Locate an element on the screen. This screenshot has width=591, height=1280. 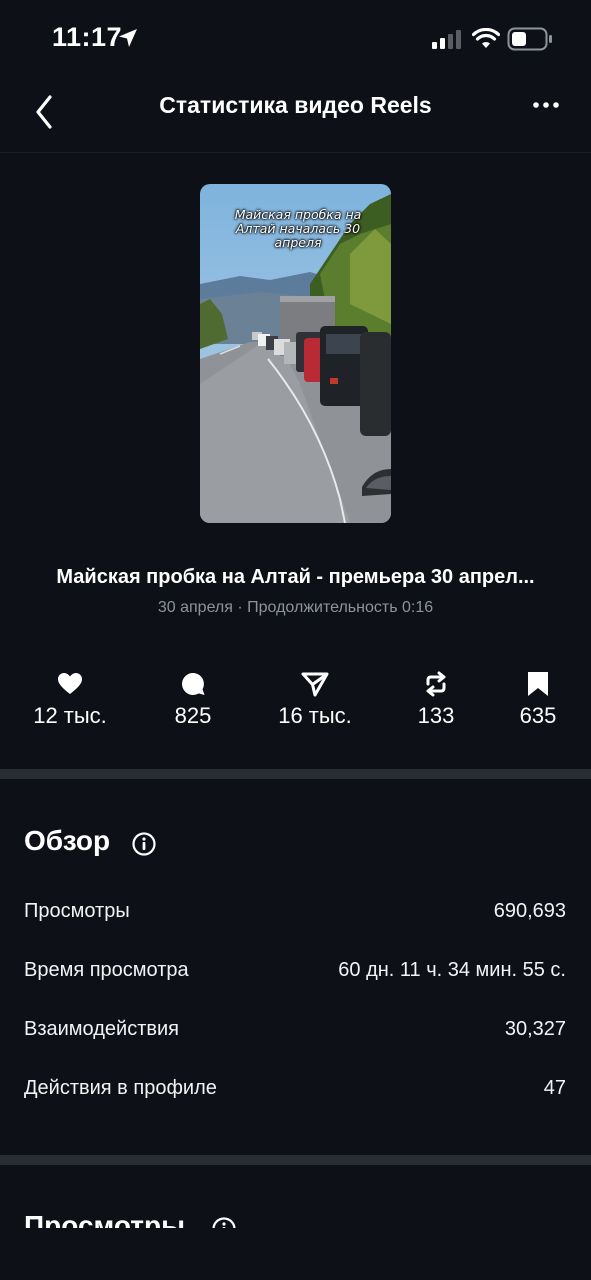
status-time: 11:17 is located at coordinates (87, 37).